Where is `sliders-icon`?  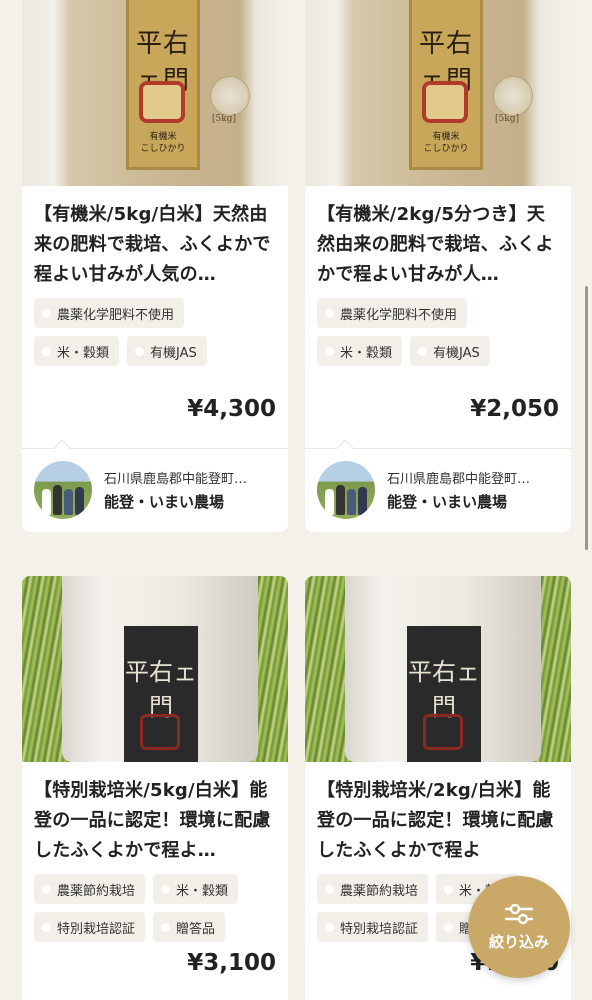
sliders-icon is located at coordinates (519, 913).